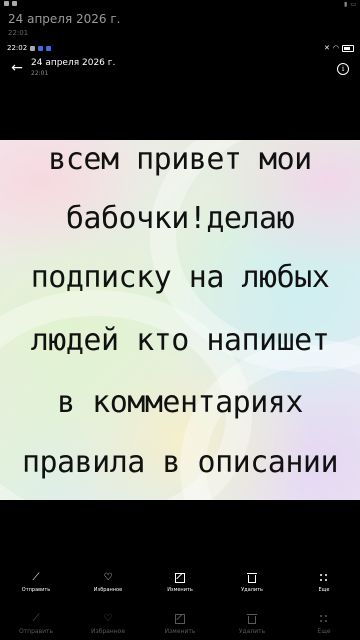 This screenshot has height=640, width=360. What do you see at coordinates (64, 19) in the screenshot?
I see `background-title: 24 апреля 2026 г.` at bounding box center [64, 19].